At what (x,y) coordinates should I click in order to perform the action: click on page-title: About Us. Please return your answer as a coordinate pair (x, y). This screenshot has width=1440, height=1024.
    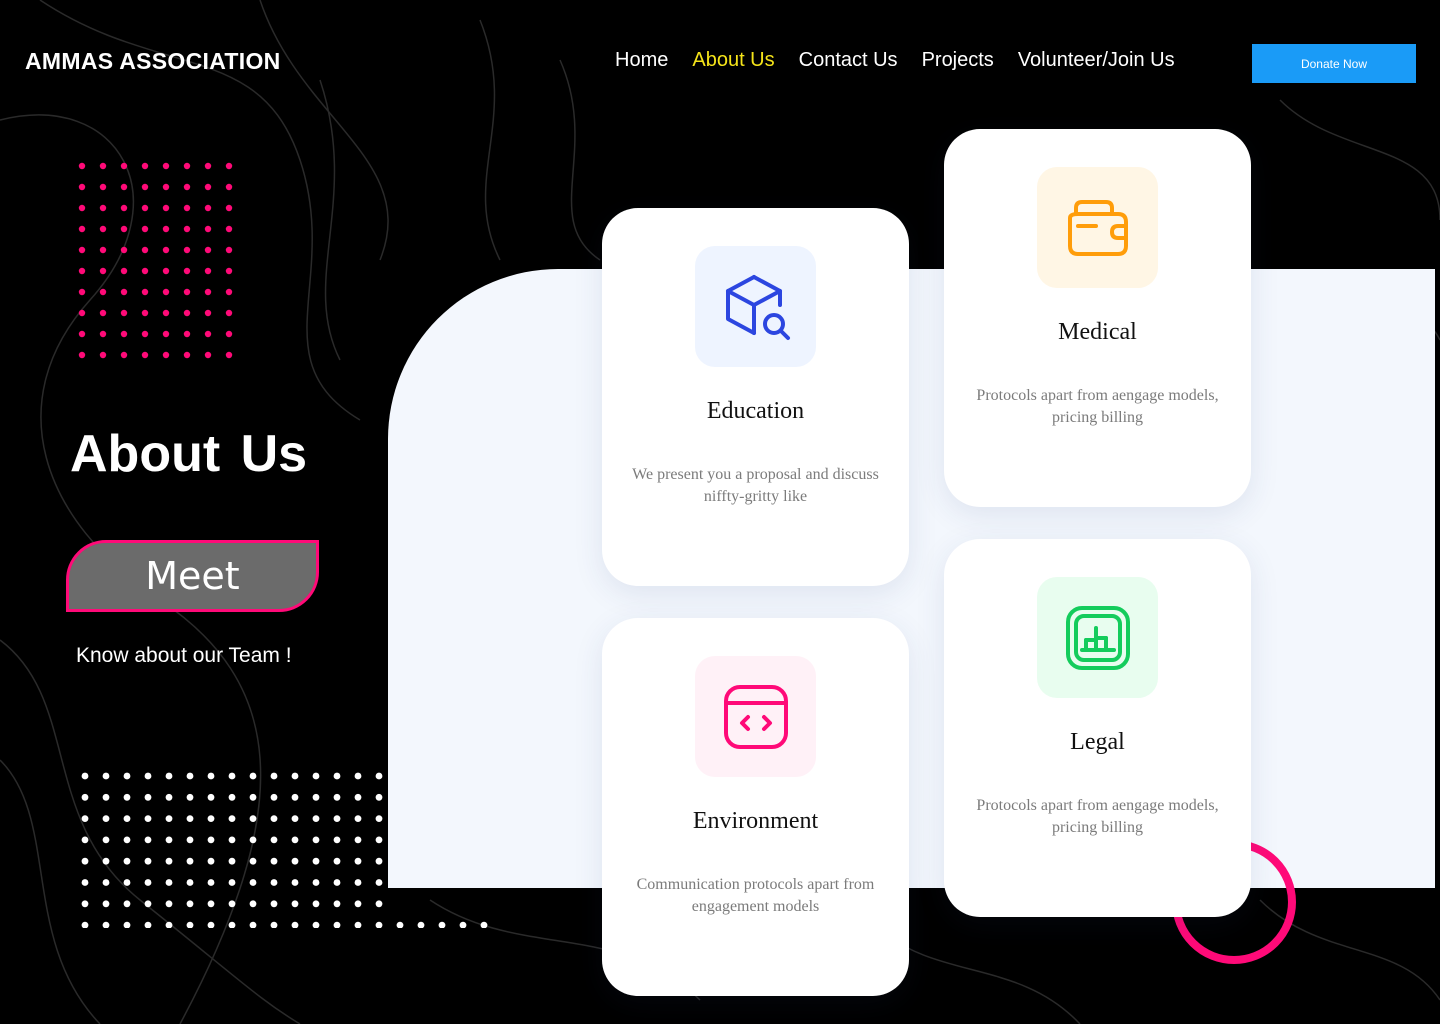
    Looking at the image, I should click on (189, 454).